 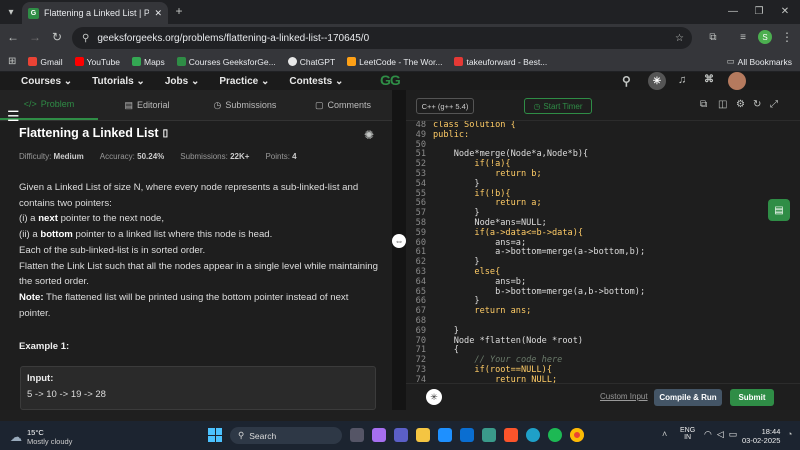 What do you see at coordinates (558, 106) in the screenshot?
I see `start-timer-button: ◷ Start Timer` at bounding box center [558, 106].